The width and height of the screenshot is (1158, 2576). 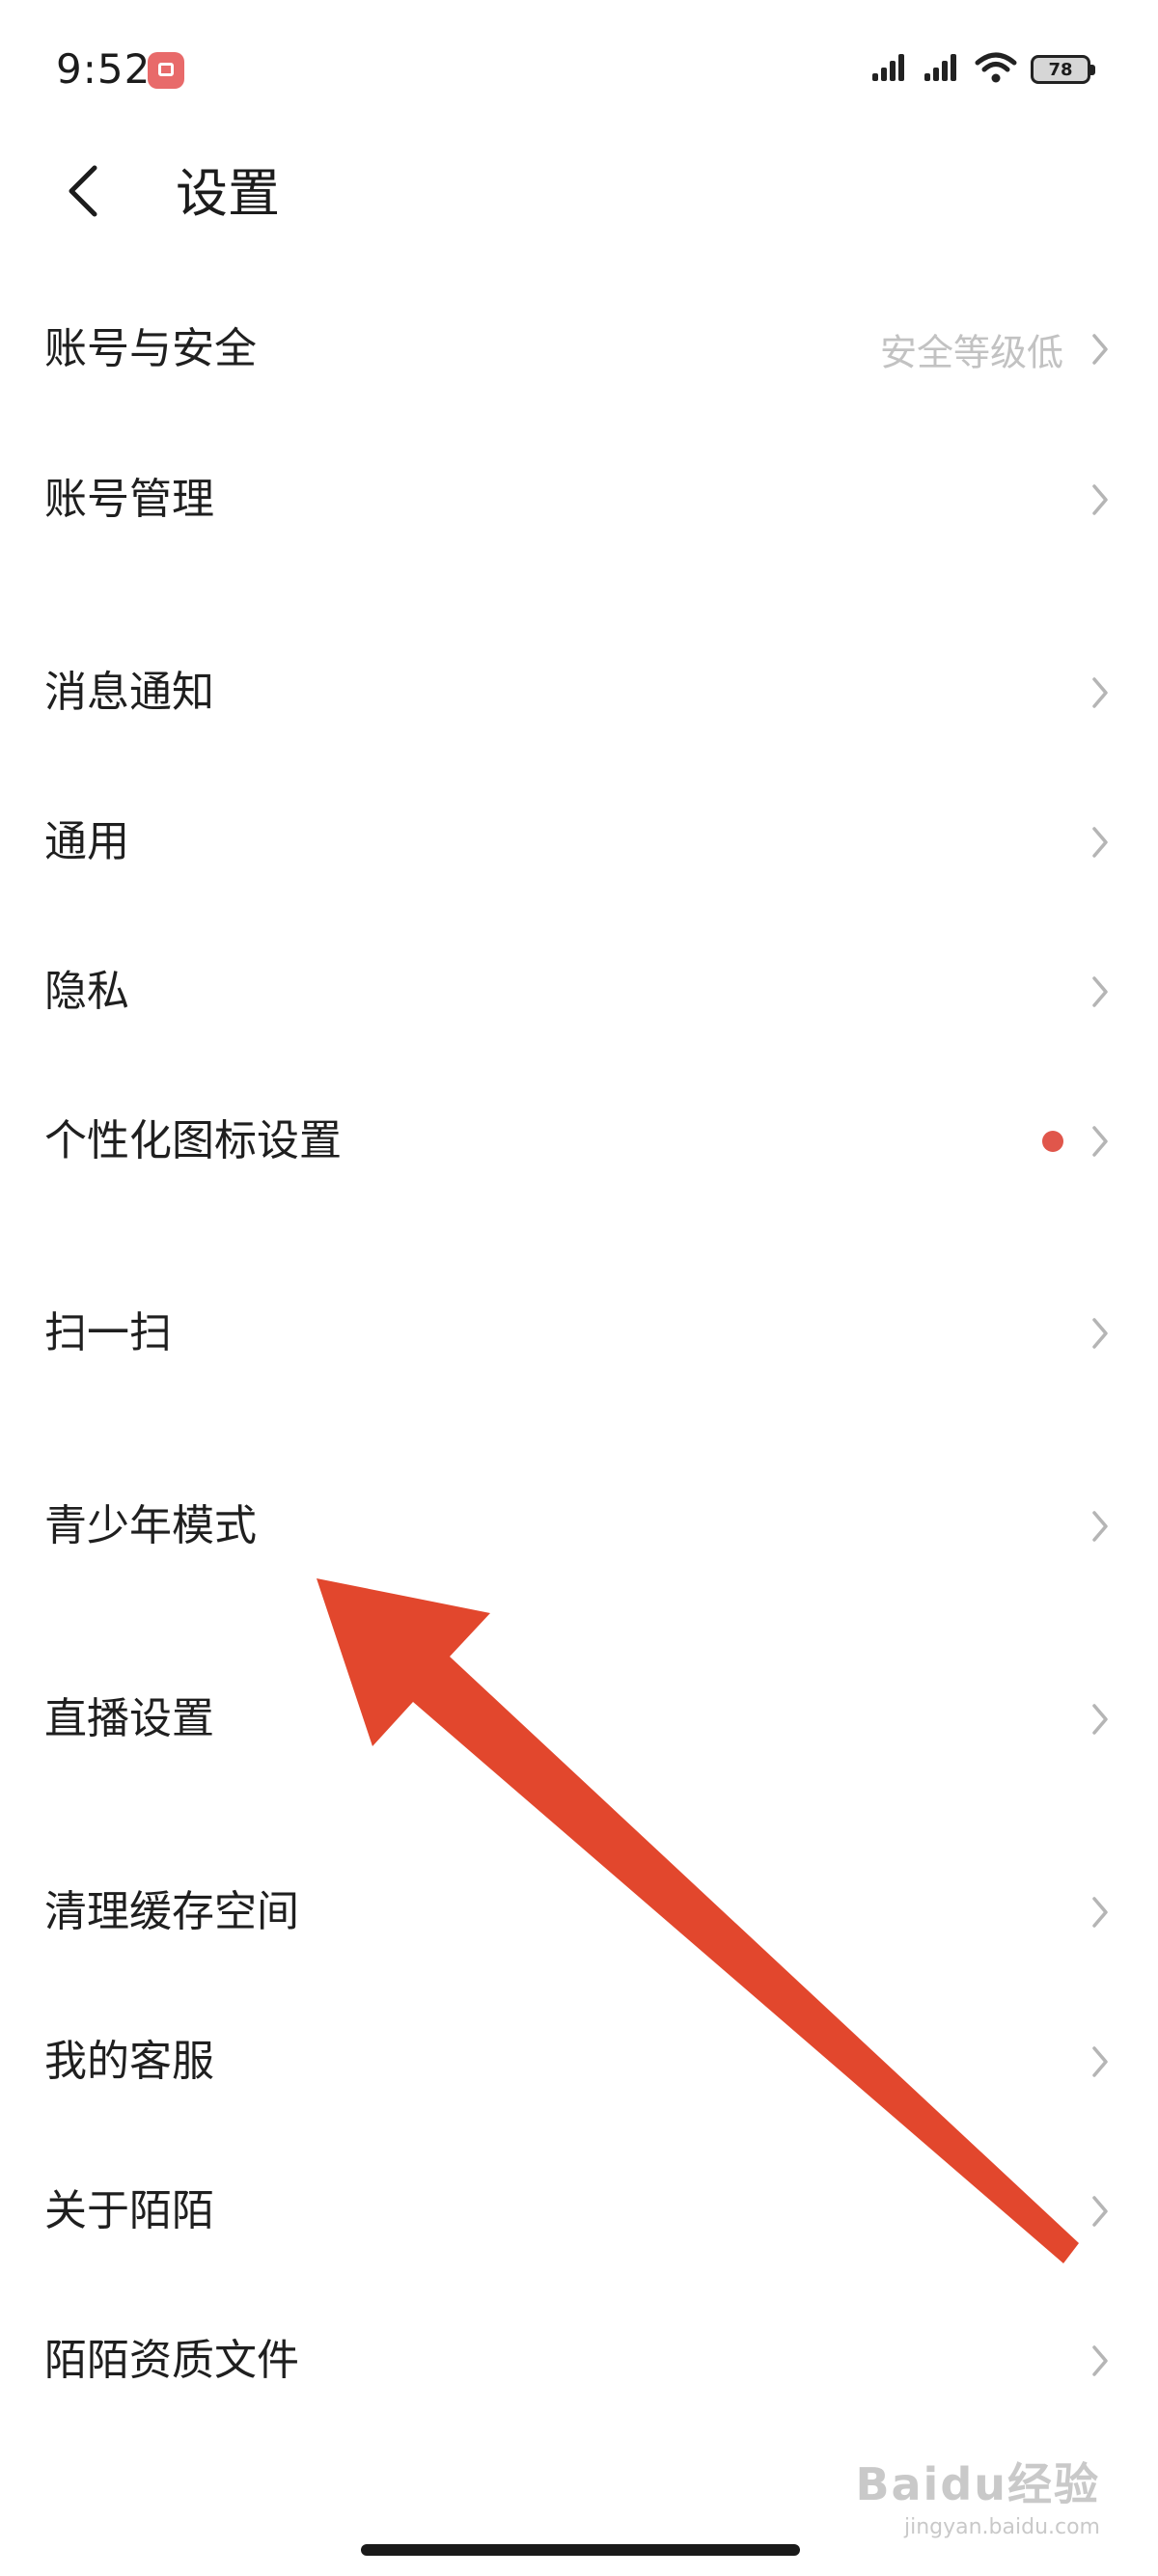 What do you see at coordinates (150, 1526) in the screenshot?
I see `settings-item-label: 青少年模式` at bounding box center [150, 1526].